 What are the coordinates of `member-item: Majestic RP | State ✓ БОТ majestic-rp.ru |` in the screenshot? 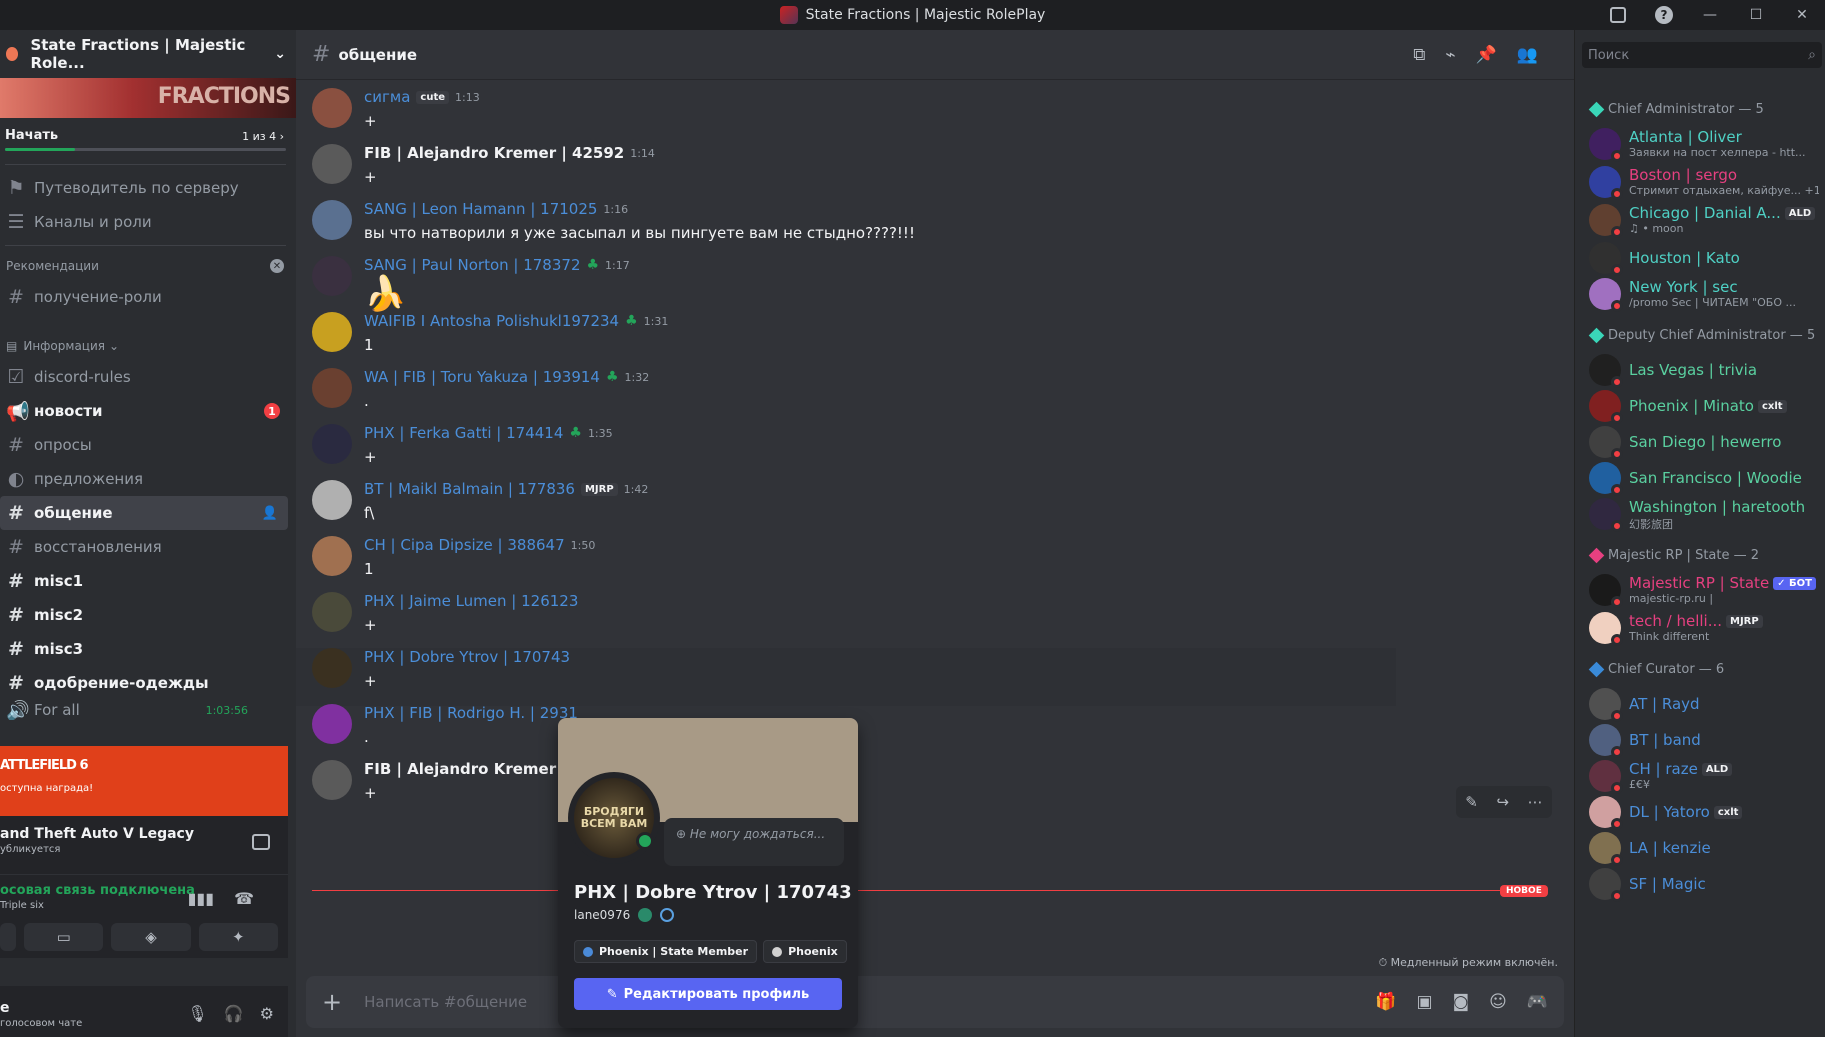 It's located at (1705, 590).